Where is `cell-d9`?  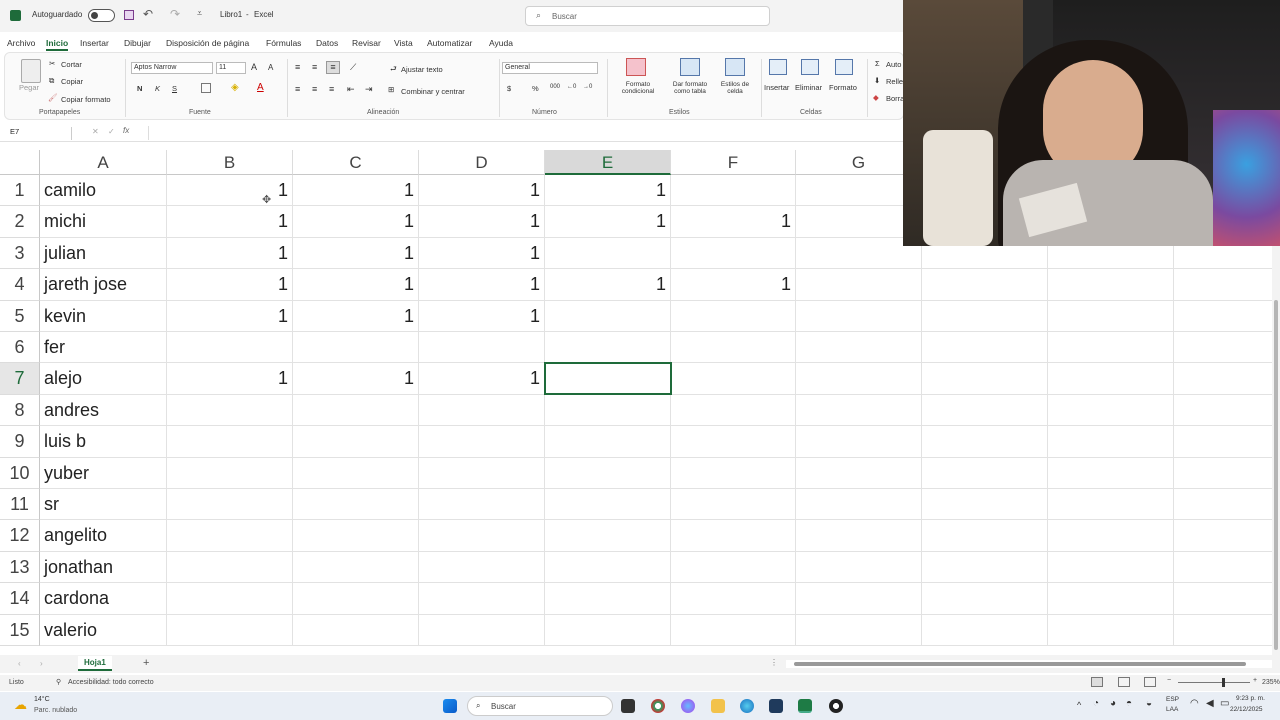
cell-d9 is located at coordinates (482, 442).